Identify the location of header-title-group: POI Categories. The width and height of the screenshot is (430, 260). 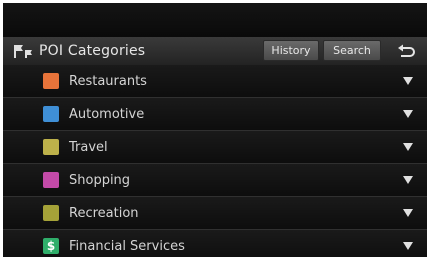
(79, 51).